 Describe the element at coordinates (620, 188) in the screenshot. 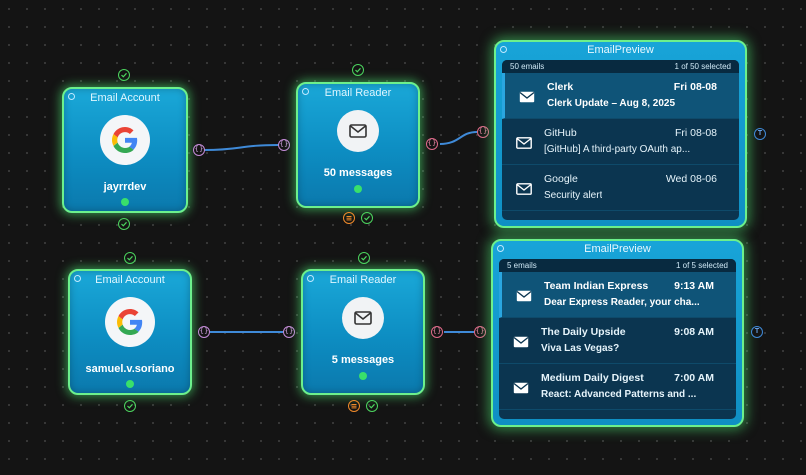

I see `email-row: Google Wed 08-06 Security alert` at that location.